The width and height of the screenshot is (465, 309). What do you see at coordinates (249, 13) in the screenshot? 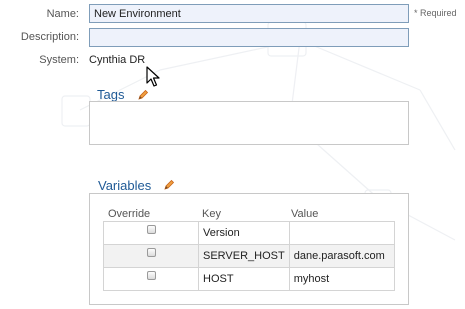
I see `name-input` at bounding box center [249, 13].